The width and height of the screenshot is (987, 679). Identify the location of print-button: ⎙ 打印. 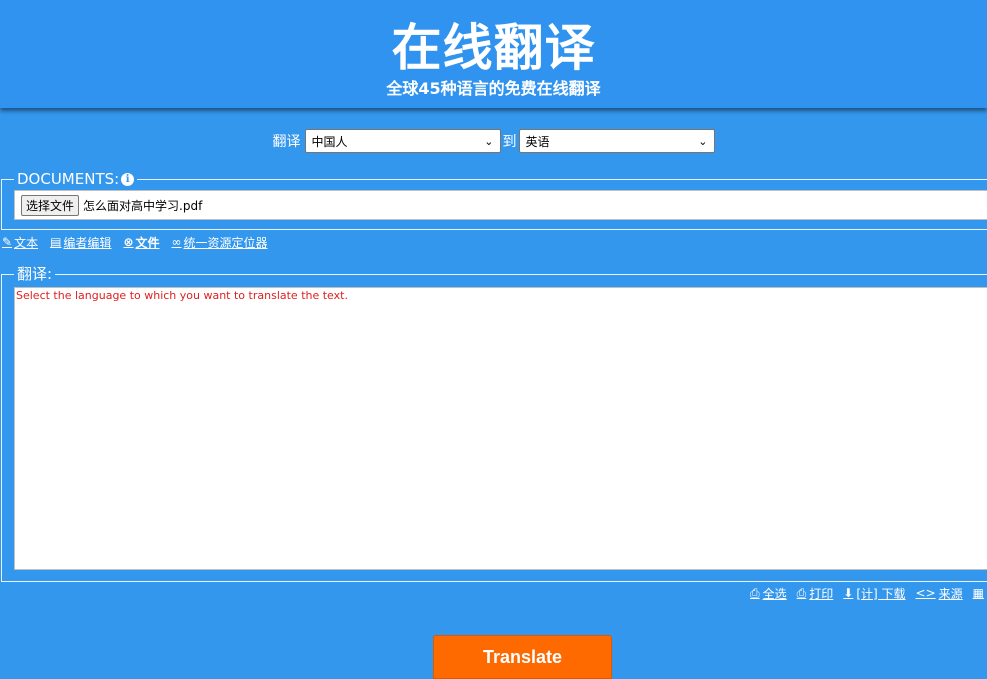
(815, 593).